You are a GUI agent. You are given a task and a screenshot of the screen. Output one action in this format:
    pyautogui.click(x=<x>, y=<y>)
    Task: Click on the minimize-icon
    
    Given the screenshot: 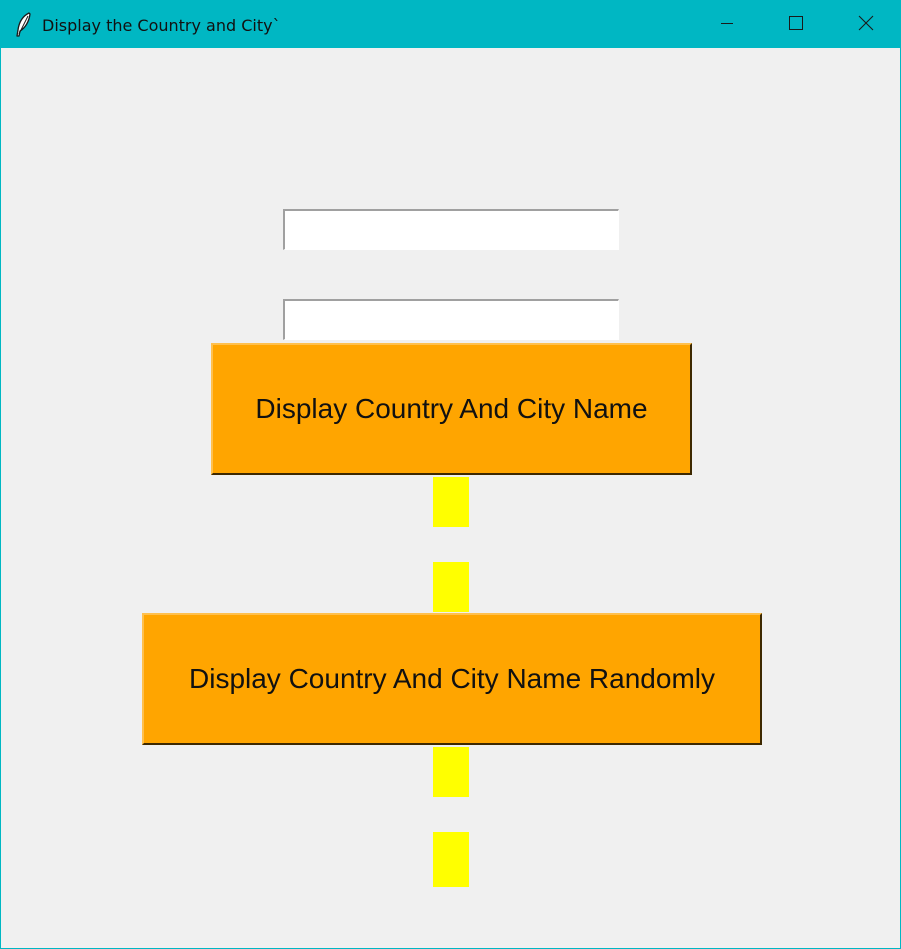 What is the action you would take?
    pyautogui.click(x=727, y=25)
    